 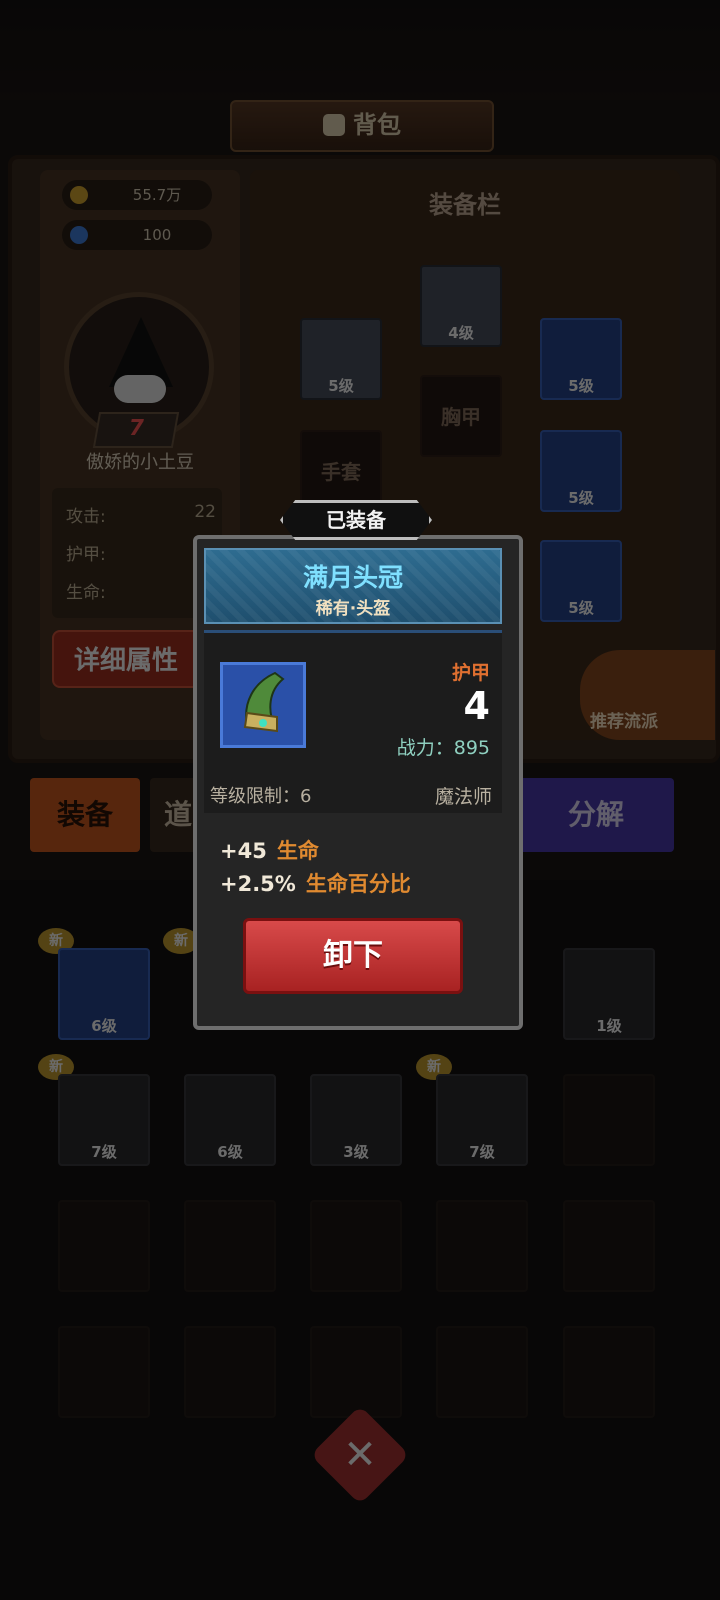 What do you see at coordinates (334, 125) in the screenshot?
I see `bag-icon` at bounding box center [334, 125].